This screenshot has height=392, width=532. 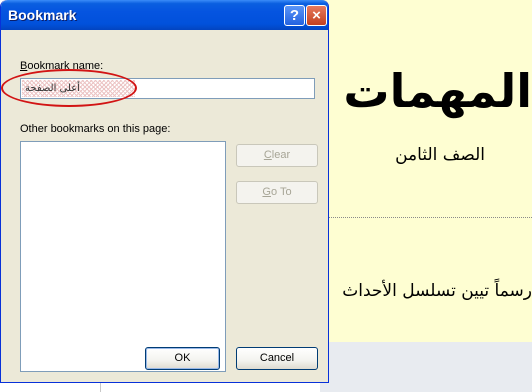 What do you see at coordinates (164, 15) in the screenshot?
I see `dialog-titlebar: Bookmark ? ×` at bounding box center [164, 15].